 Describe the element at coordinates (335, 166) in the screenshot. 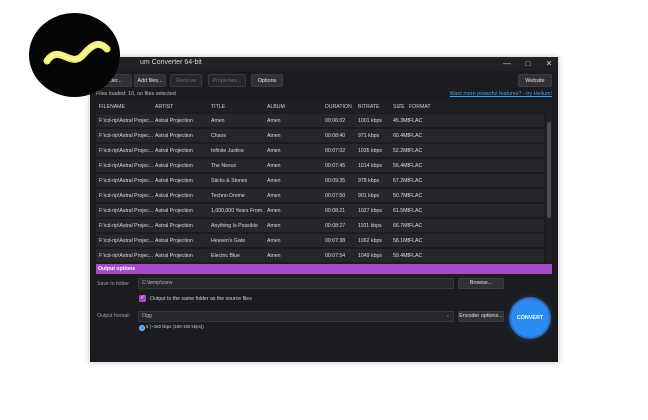

I see `table-cell-duration: 00:07:45` at that location.